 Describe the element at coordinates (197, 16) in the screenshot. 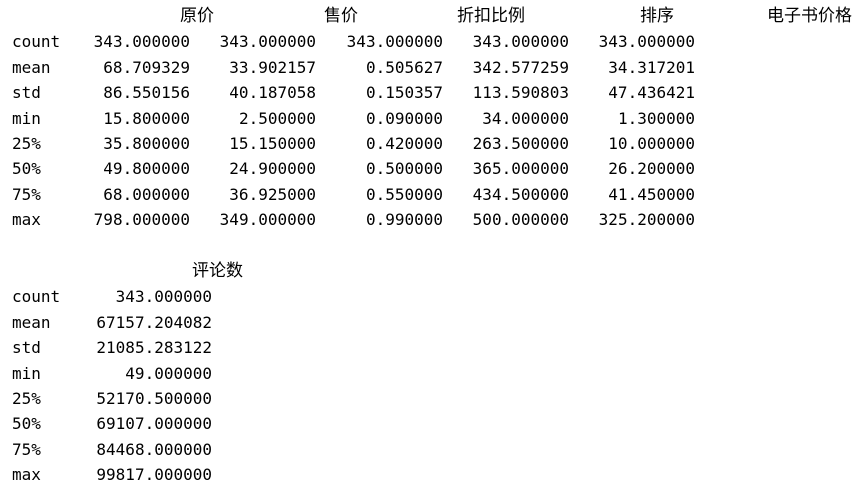

I see `column-header-original-price: 原价` at that location.